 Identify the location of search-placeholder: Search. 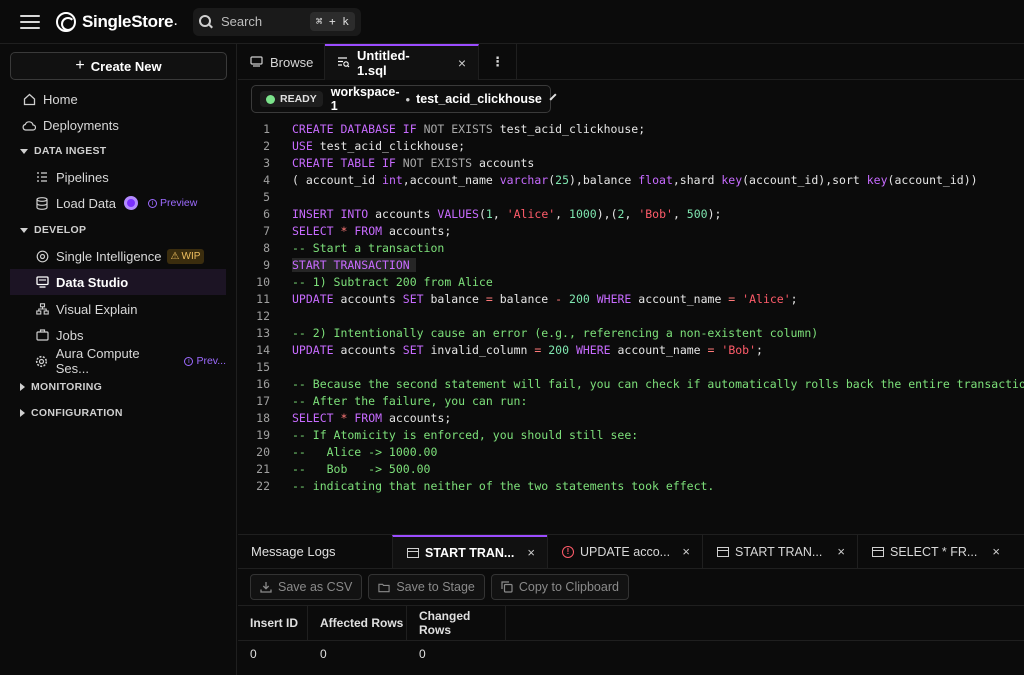
(241, 21).